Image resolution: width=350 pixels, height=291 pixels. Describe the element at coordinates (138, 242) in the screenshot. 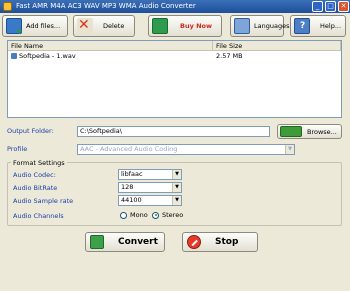

I see `convert-label: Convert` at that location.